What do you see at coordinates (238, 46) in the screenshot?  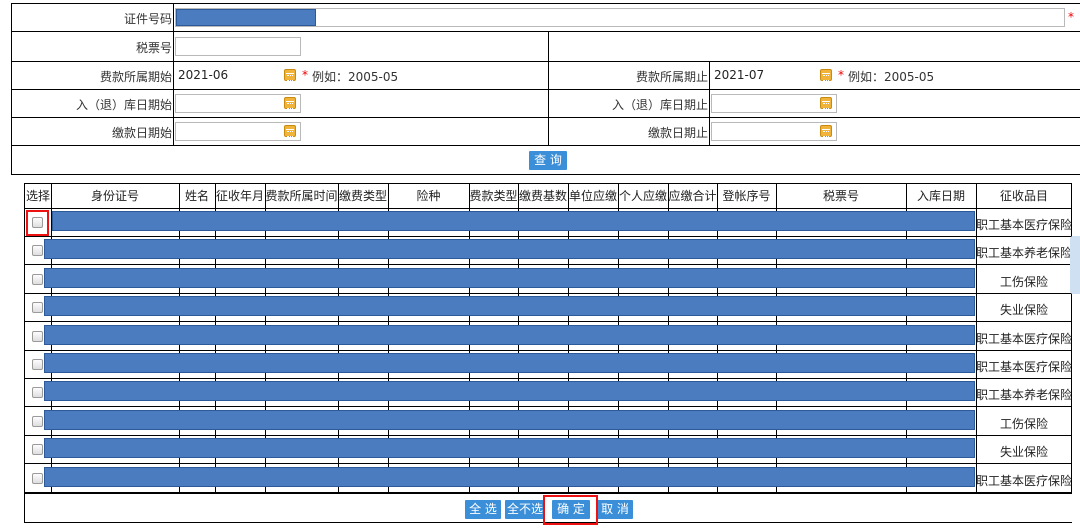 I see `tax-ticket-field` at bounding box center [238, 46].